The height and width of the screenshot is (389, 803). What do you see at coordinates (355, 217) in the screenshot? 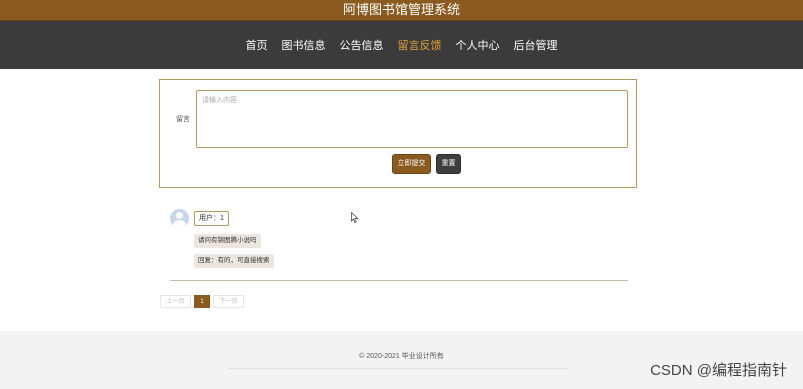
I see `mouse-cursor-icon` at bounding box center [355, 217].